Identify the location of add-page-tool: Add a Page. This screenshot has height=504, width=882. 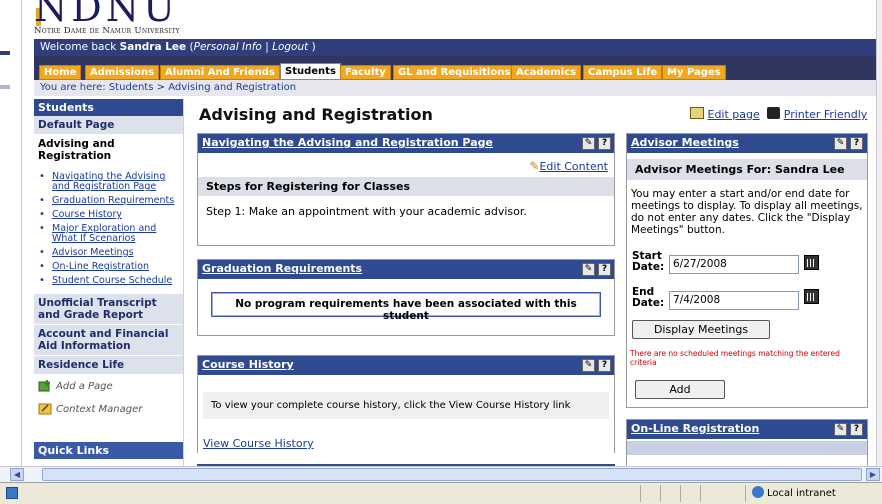
(108, 386).